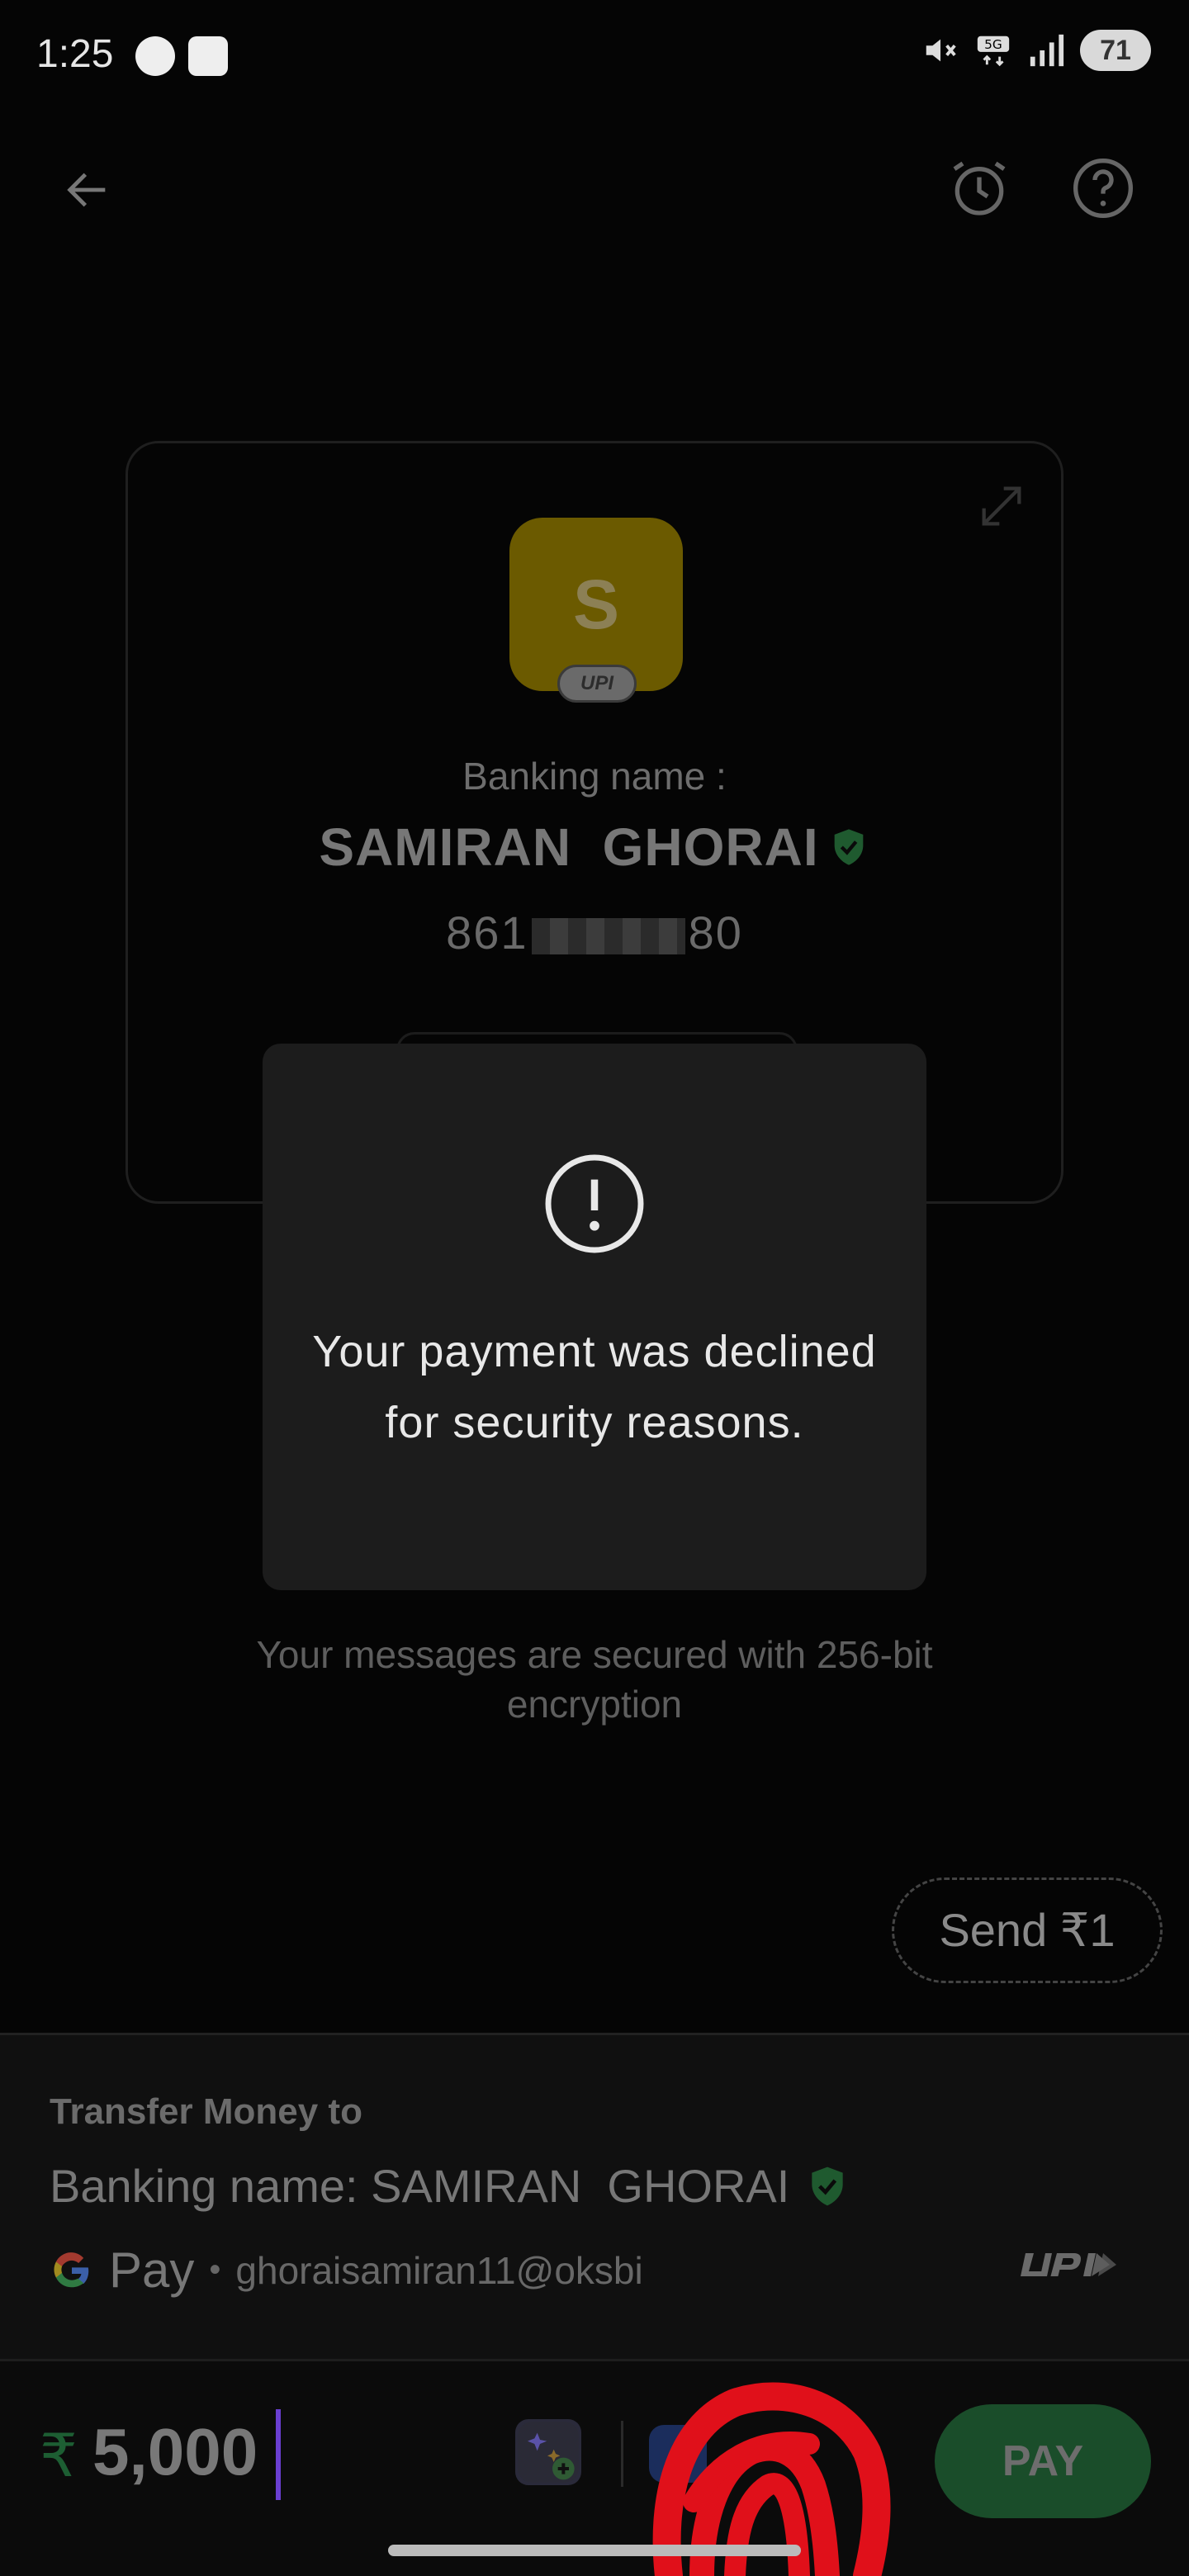 The image size is (1189, 2576). I want to click on send-one-rupee-chip: Send ₹1, so click(1027, 1930).